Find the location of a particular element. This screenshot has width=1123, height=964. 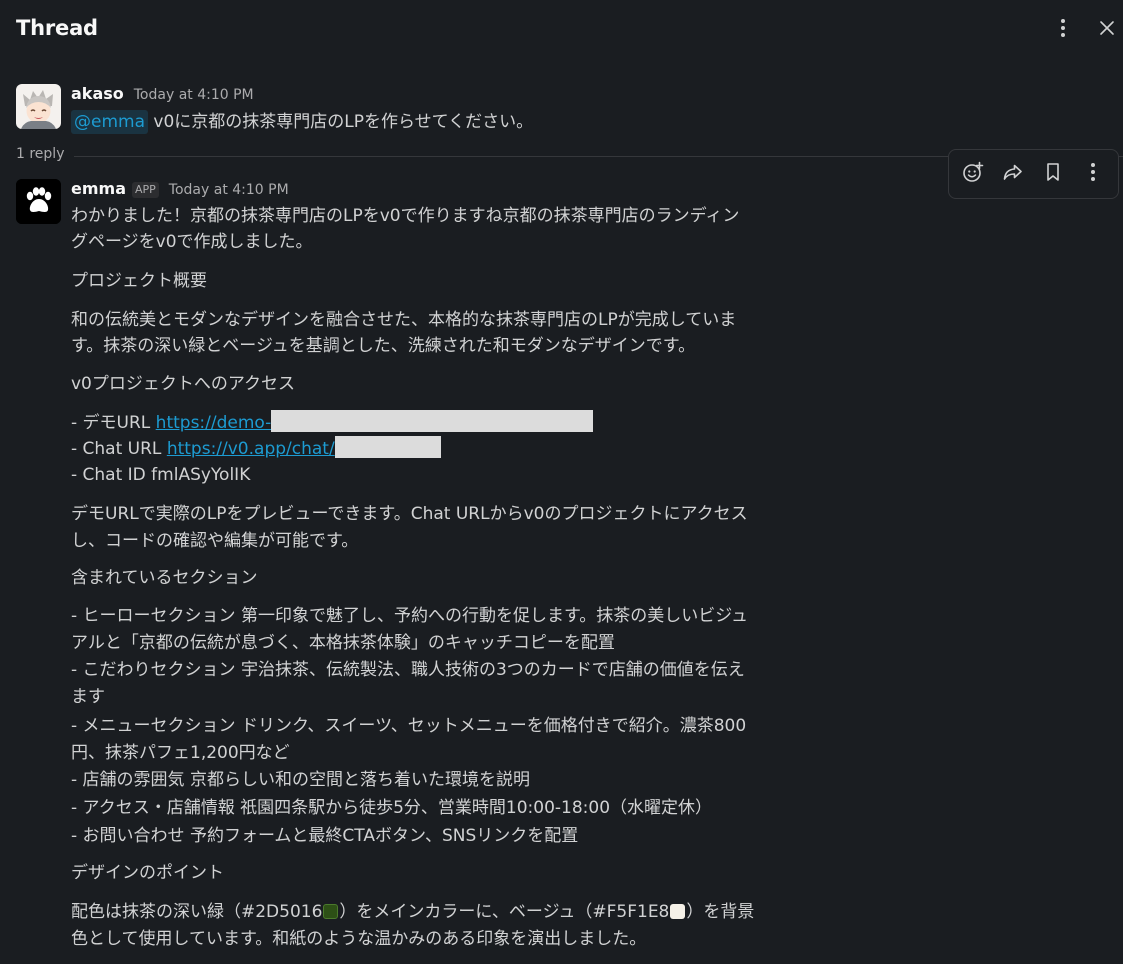

akaso-avatar-image is located at coordinates (38, 106).